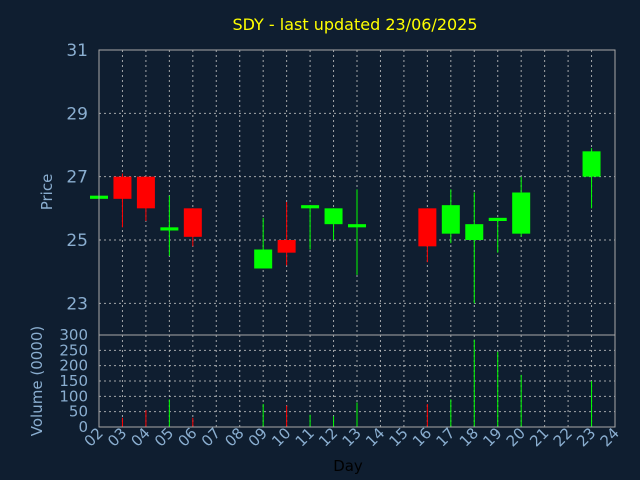  I want to click on x-tick-label: 18, so click(469, 437).